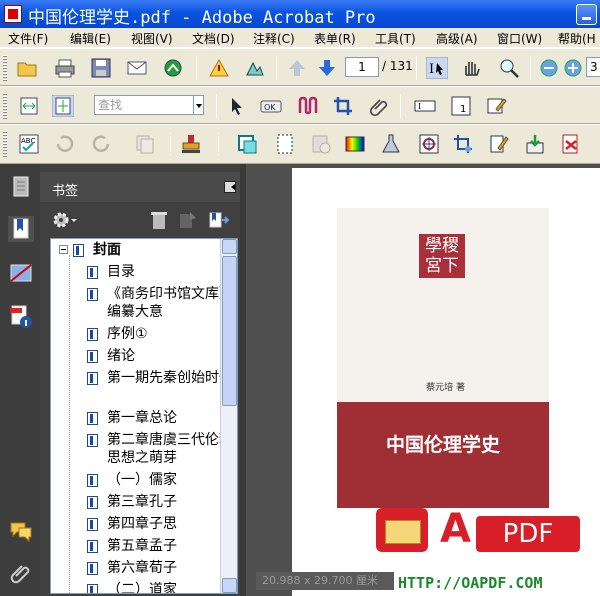  I want to click on menu-advanced: 高级(A), so click(457, 38).